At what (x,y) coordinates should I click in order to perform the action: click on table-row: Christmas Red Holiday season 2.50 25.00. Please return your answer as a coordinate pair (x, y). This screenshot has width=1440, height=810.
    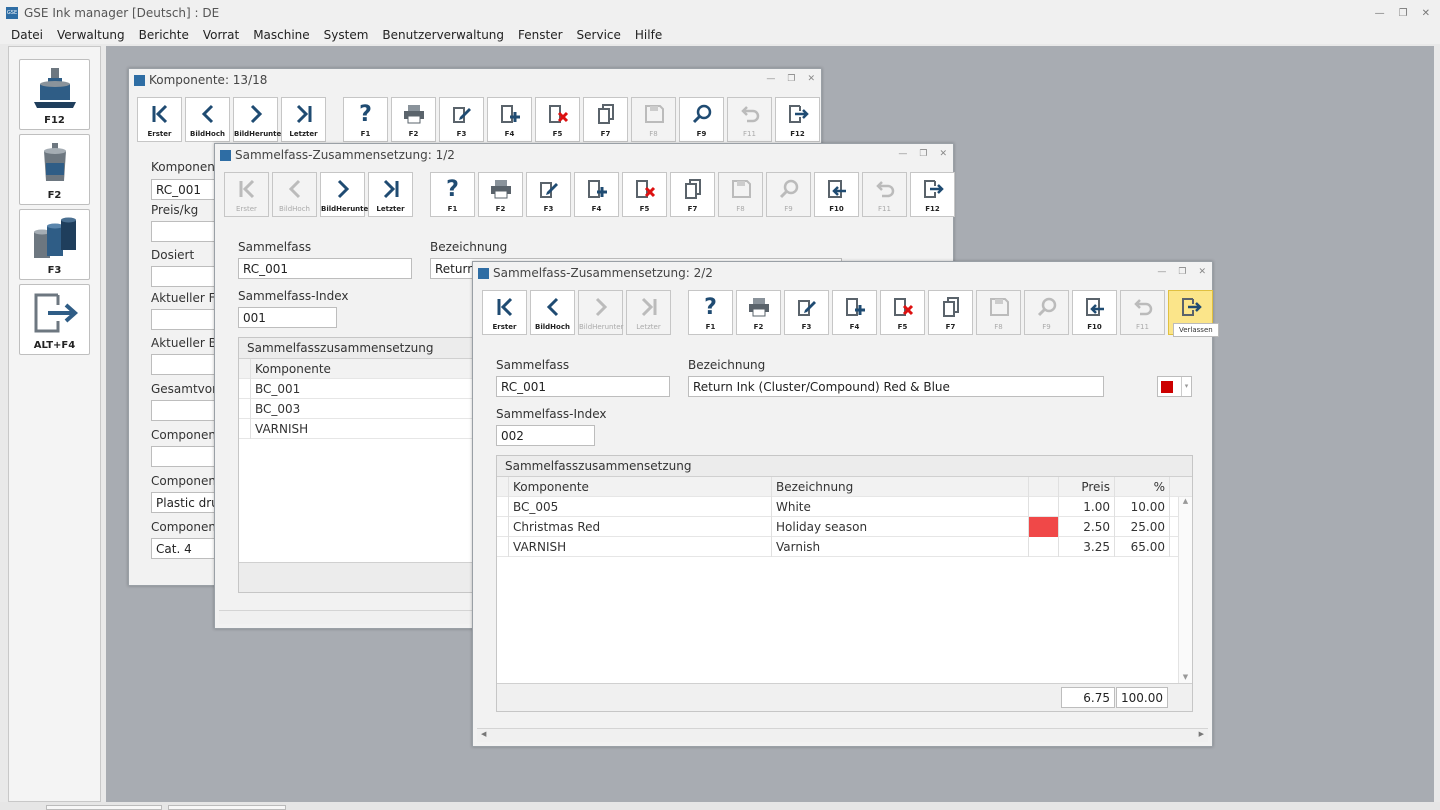
    Looking at the image, I should click on (844, 527).